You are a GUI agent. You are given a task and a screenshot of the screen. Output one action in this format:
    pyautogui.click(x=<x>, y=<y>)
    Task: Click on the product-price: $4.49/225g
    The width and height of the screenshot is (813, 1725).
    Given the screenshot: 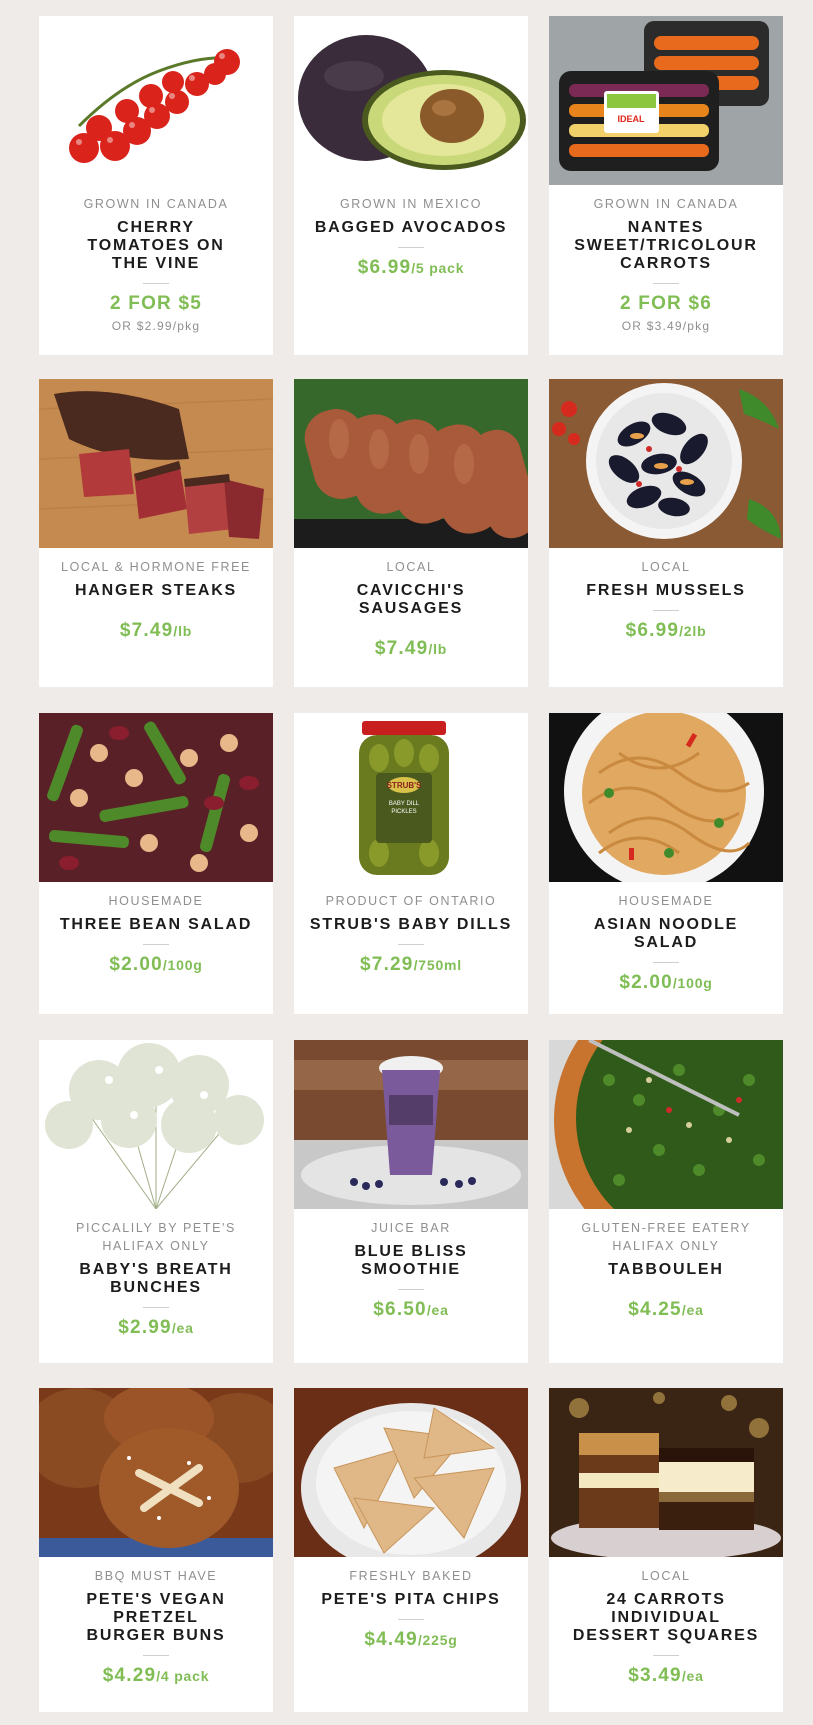 What is the action you would take?
    pyautogui.click(x=411, y=1639)
    